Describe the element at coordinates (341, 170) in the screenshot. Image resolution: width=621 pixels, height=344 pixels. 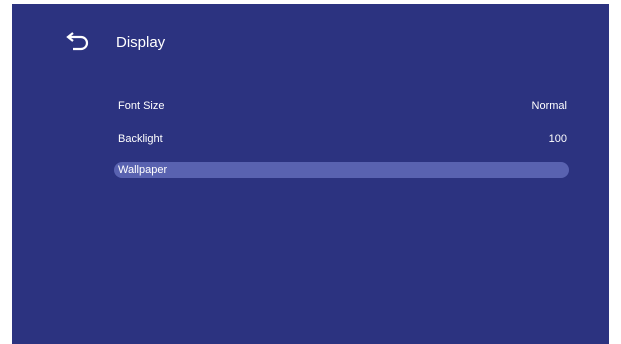
I see `settings-item-wallpaper: Wallpaper` at that location.